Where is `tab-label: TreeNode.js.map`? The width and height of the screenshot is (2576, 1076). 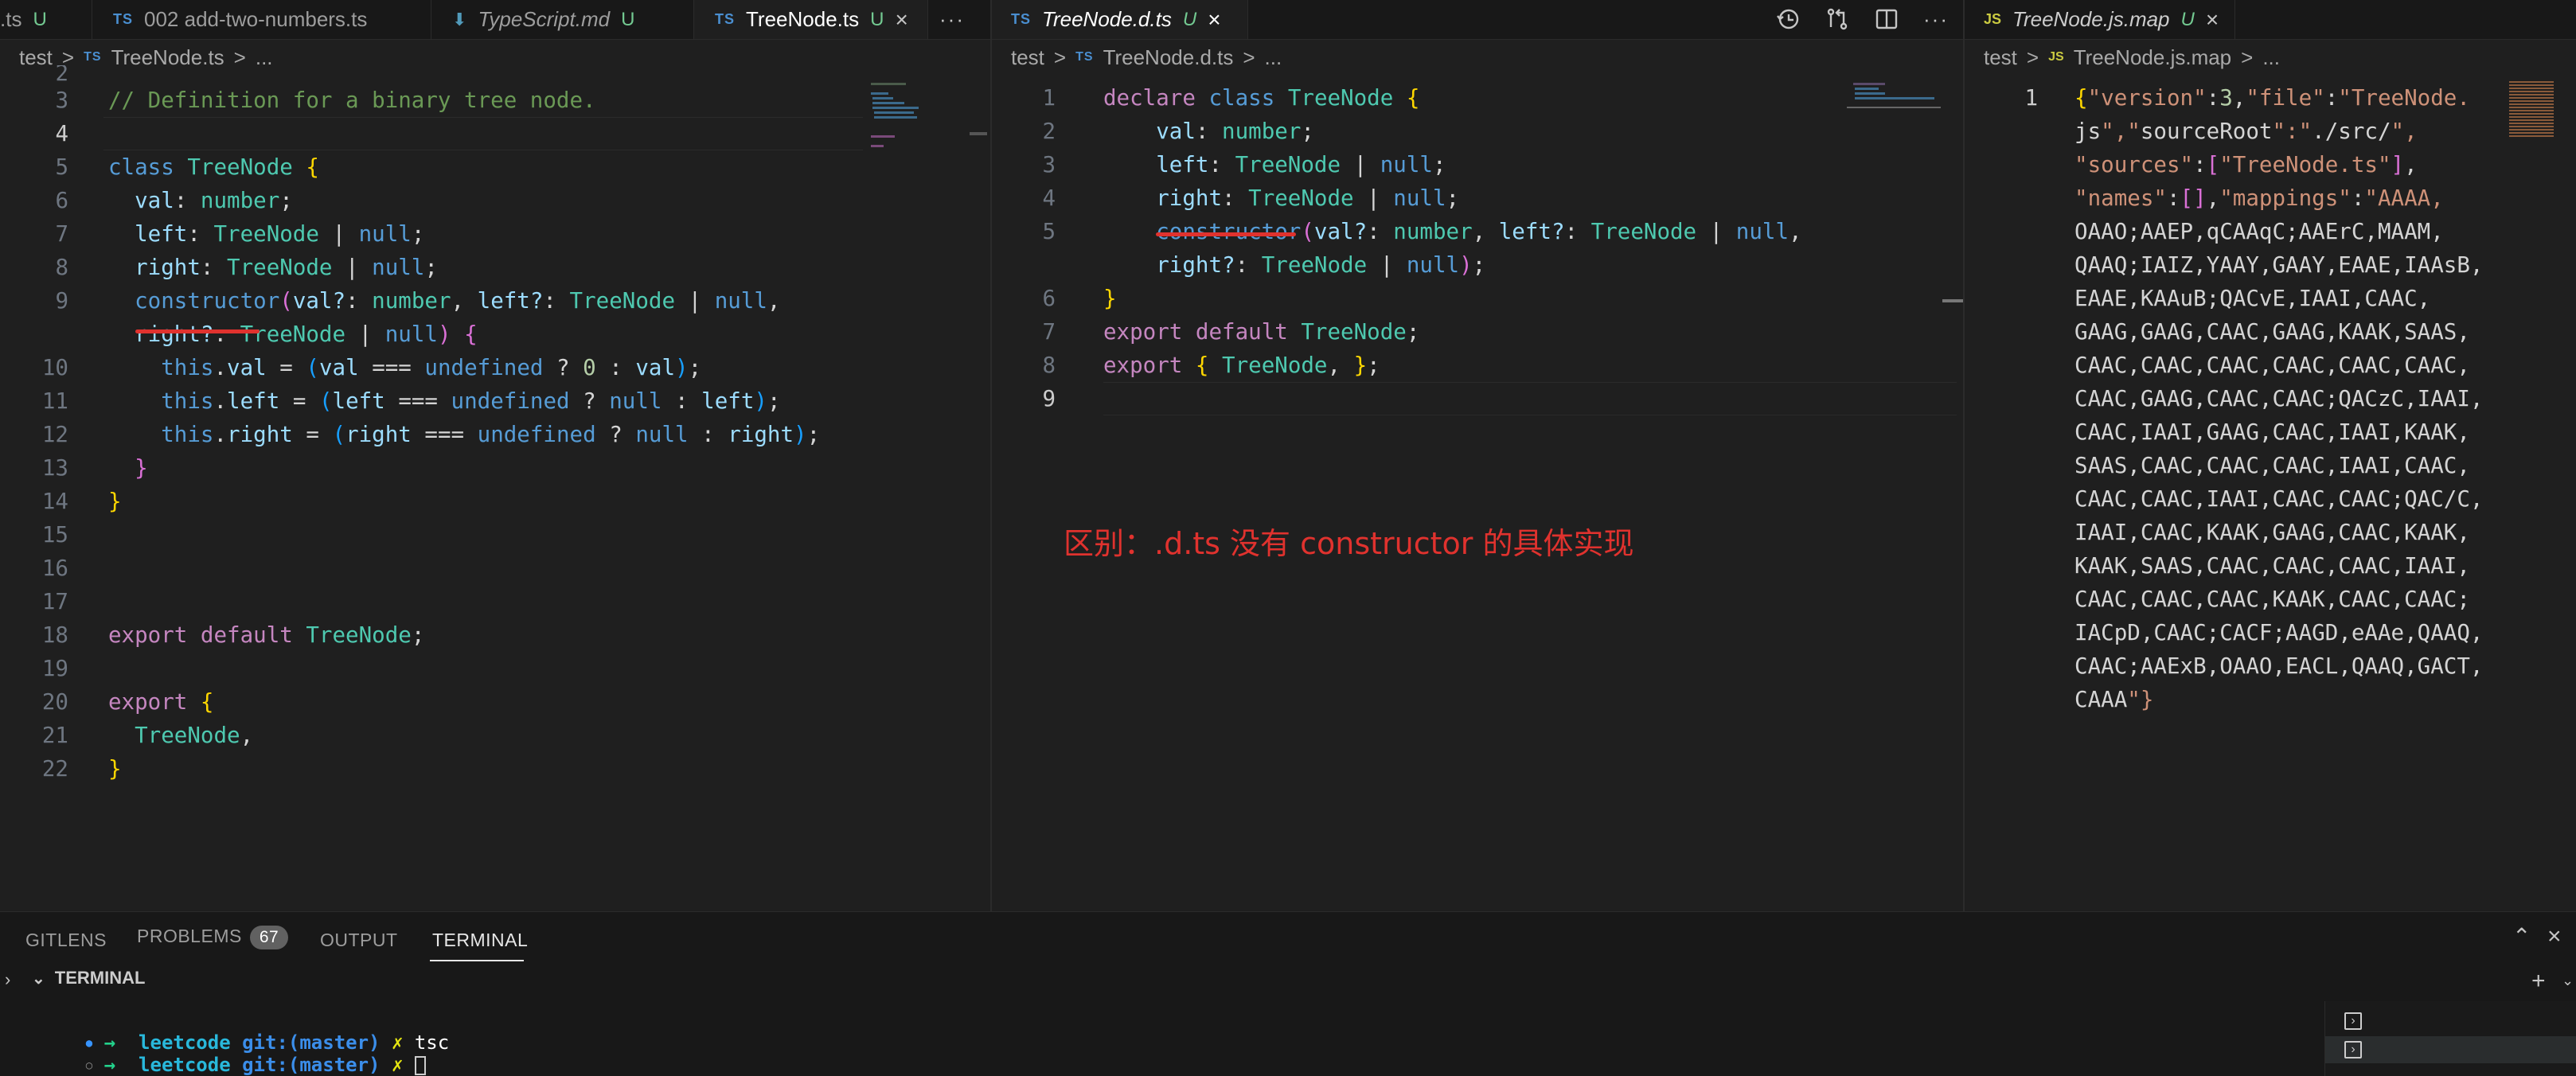 tab-label: TreeNode.js.map is located at coordinates (2091, 19).